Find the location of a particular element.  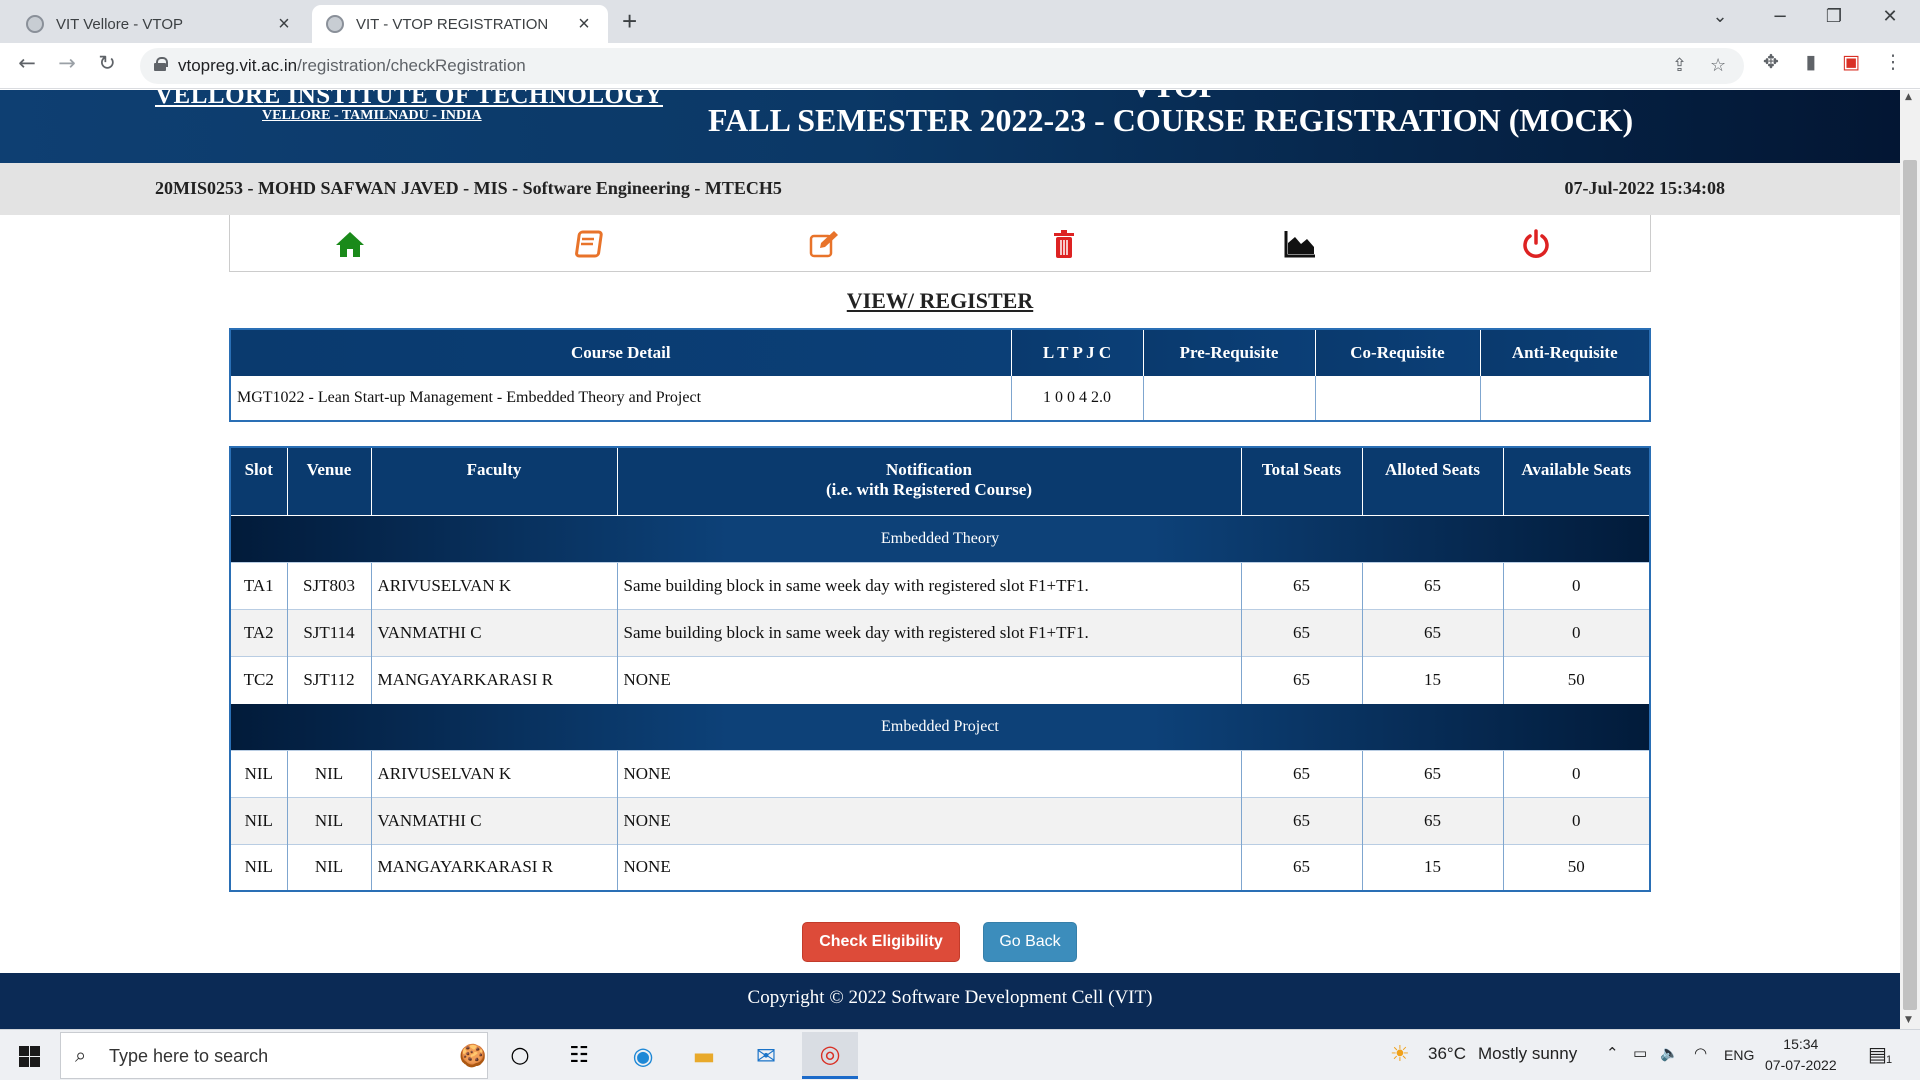

widgets-icon: ☷ is located at coordinates (579, 1055).